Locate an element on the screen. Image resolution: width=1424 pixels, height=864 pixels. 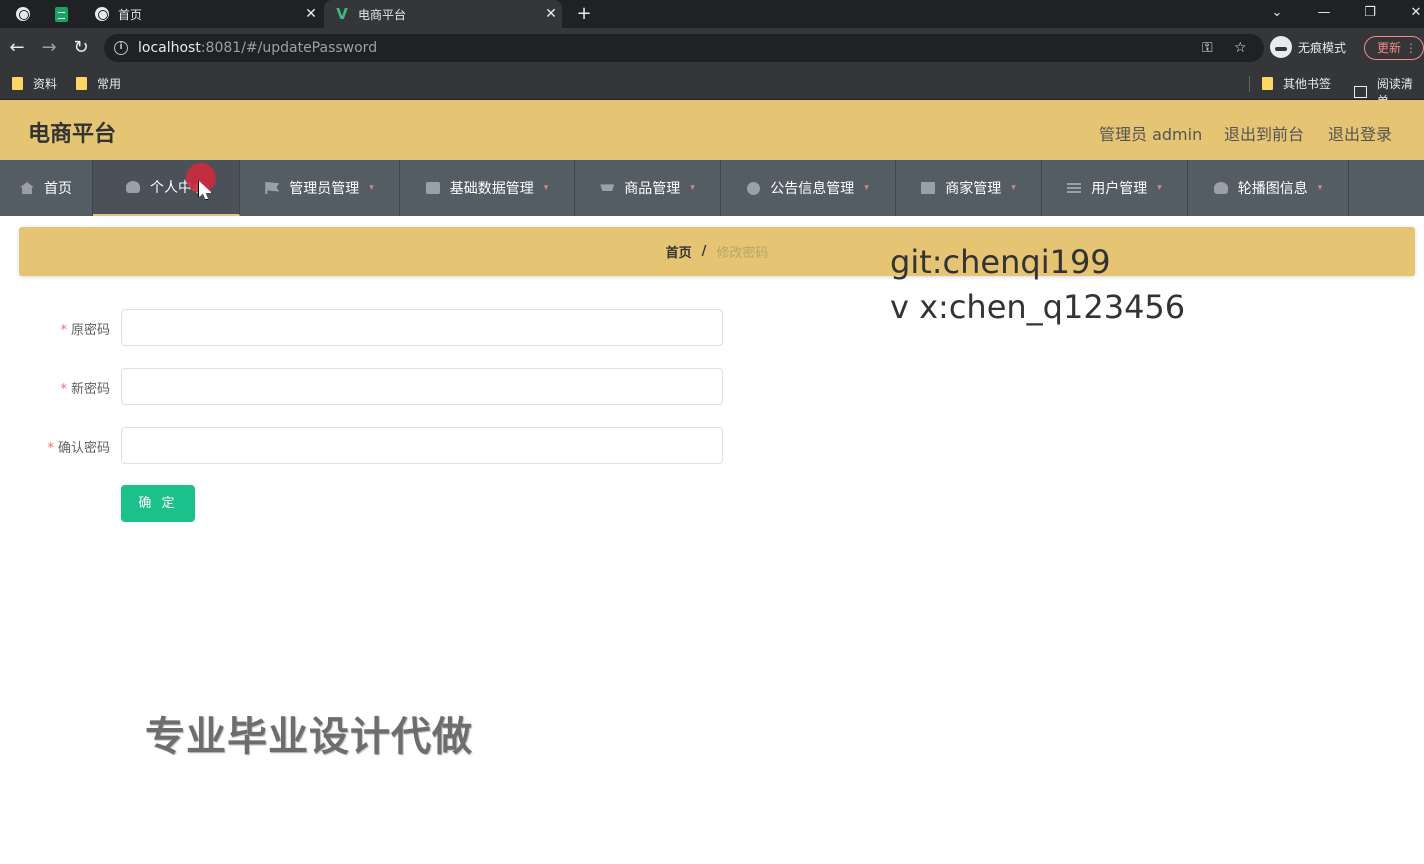
incognito-indicator: 无痕模式 is located at coordinates (1308, 47).